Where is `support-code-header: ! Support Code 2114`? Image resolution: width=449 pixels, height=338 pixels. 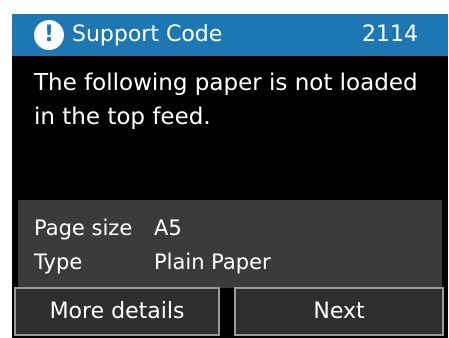
support-code-header: ! Support Code 2114 is located at coordinates (230, 35).